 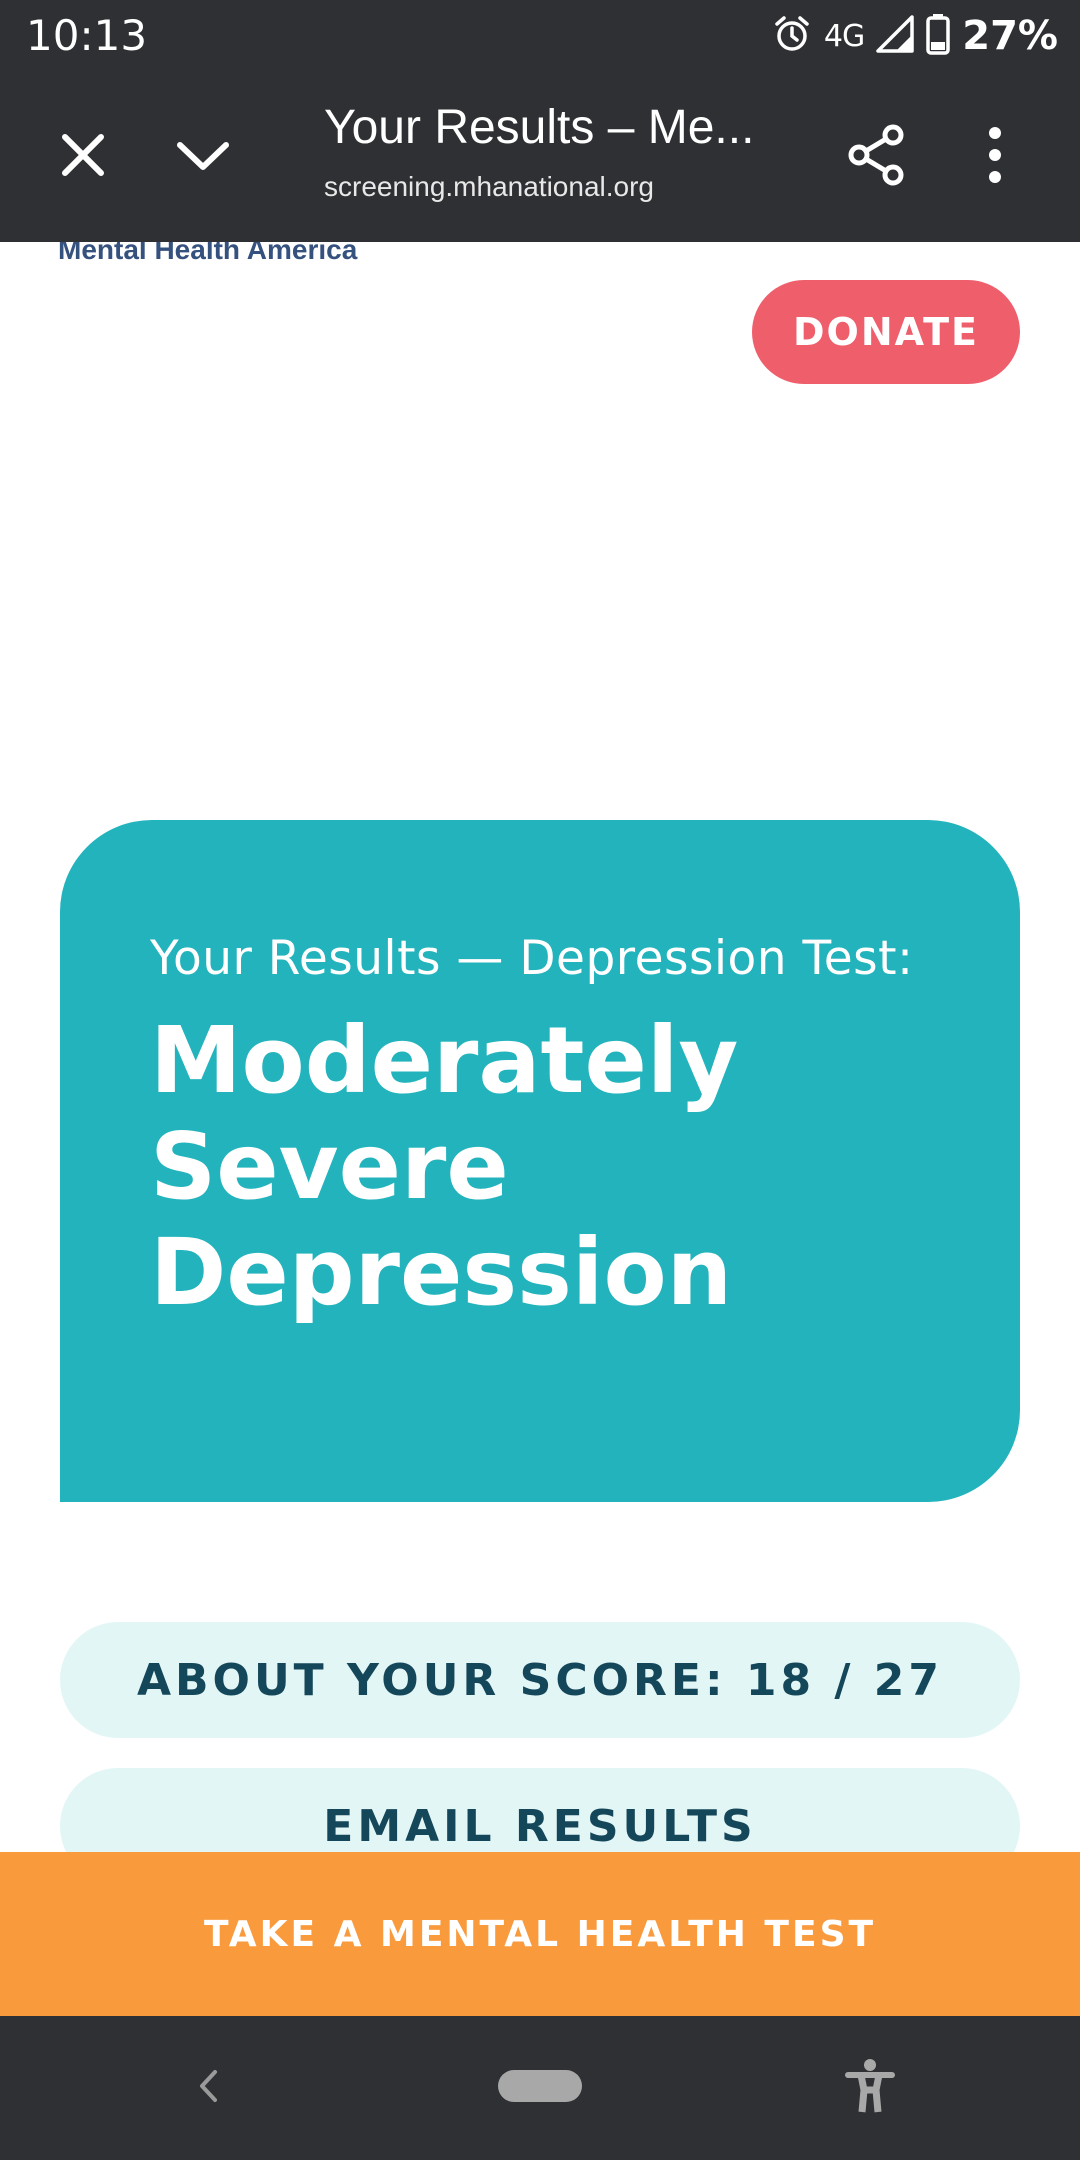 I want to click on donate-button: DONATE, so click(x=886, y=332).